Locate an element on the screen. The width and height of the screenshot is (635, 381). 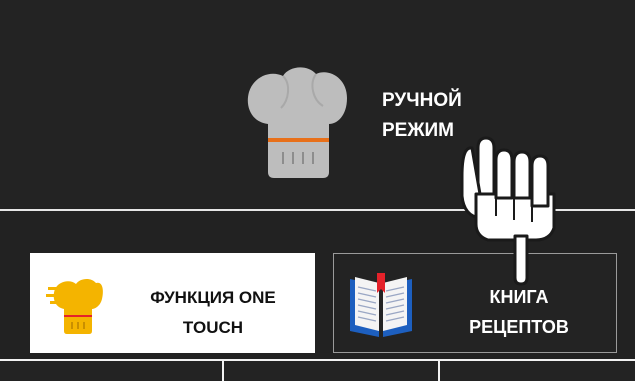
panel-divider is located at coordinates (317, 210).